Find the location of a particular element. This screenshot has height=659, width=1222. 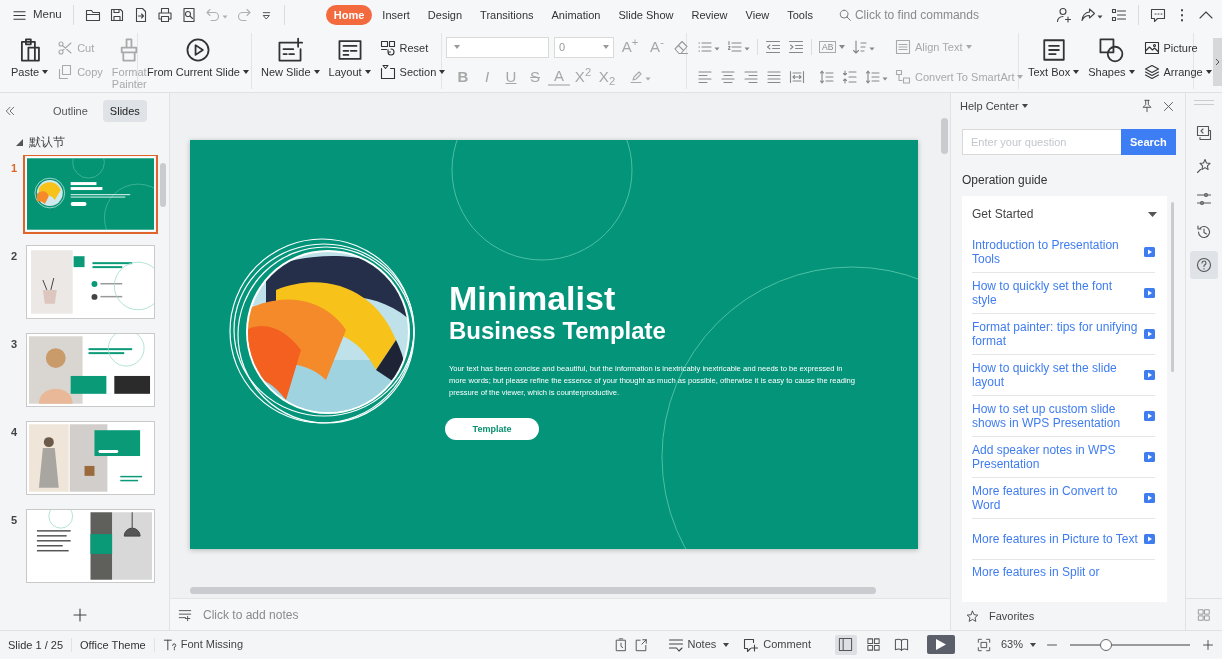

sort-icon is located at coordinates (864, 47).